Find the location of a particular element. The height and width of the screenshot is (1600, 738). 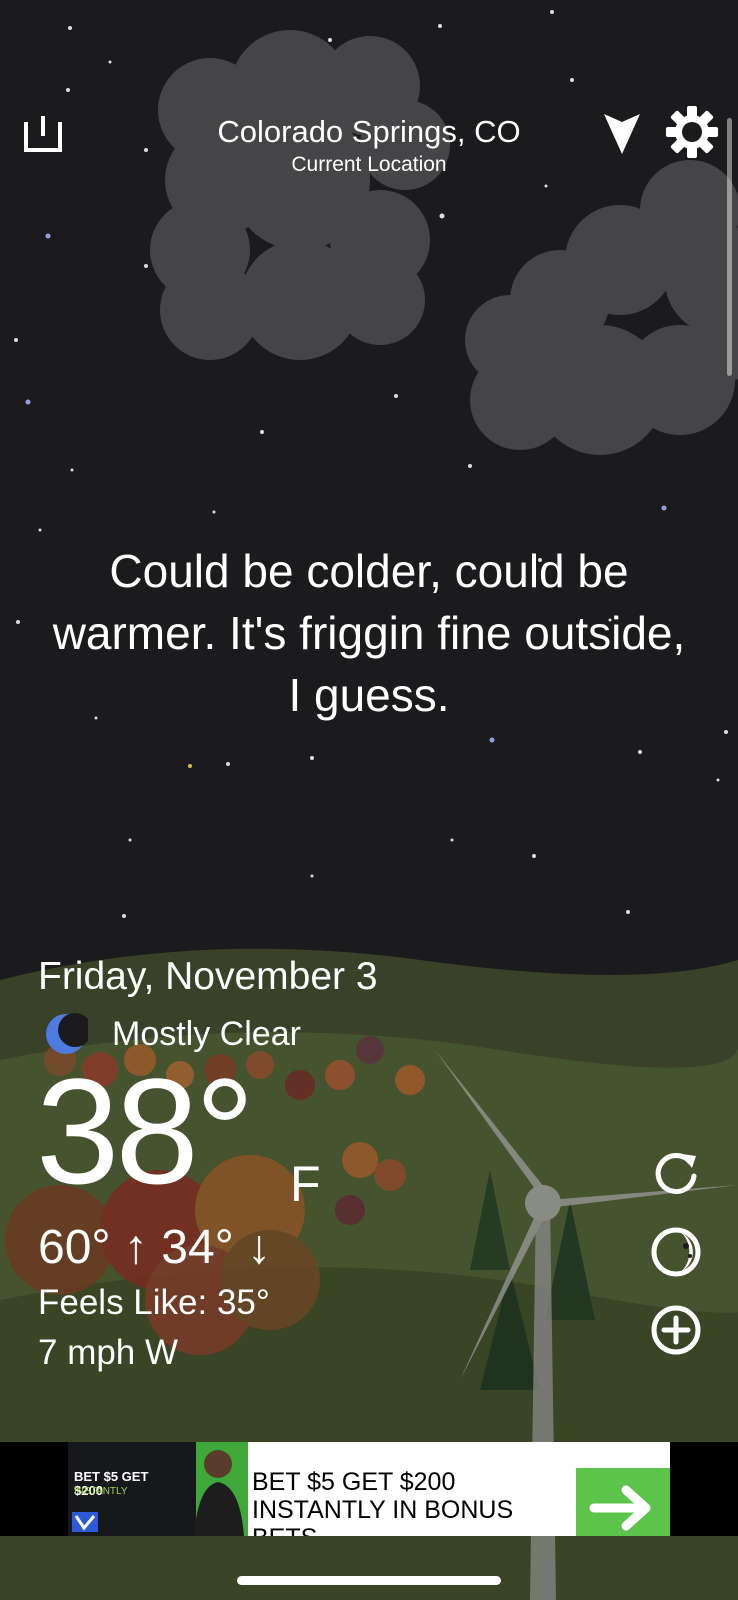

refresh-icon is located at coordinates (676, 1173).